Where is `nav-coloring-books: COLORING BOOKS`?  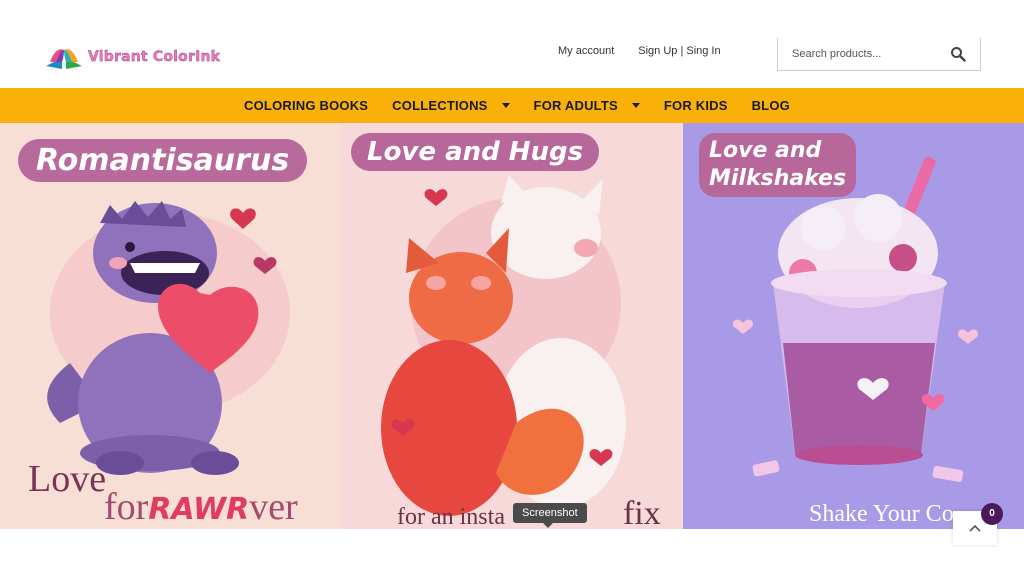 nav-coloring-books: COLORING BOOKS is located at coordinates (306, 105).